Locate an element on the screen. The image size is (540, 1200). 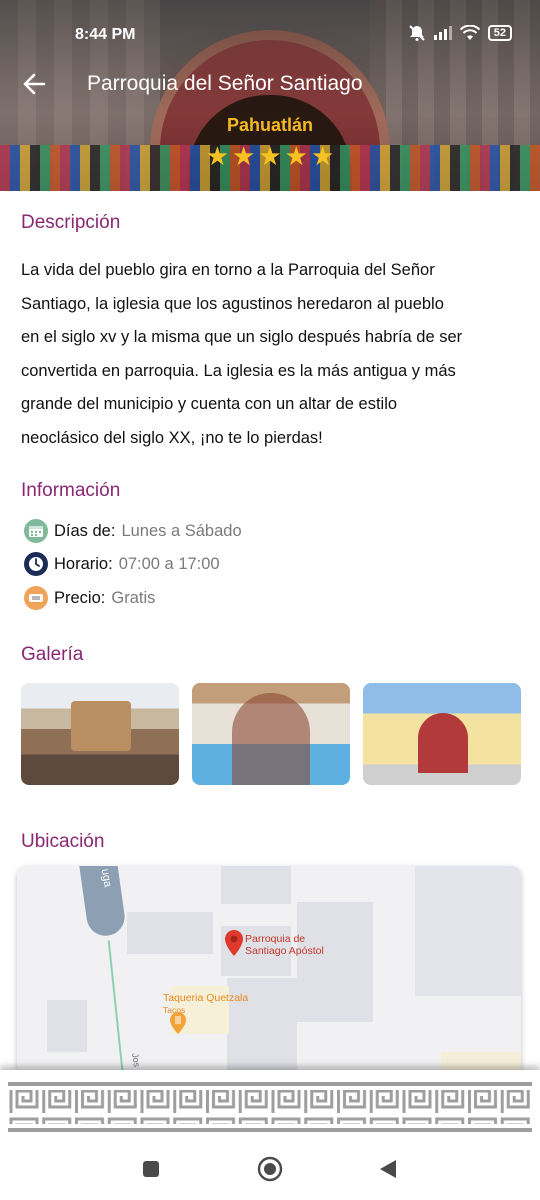
info-hours-label: Horario: is located at coordinates (83, 563).